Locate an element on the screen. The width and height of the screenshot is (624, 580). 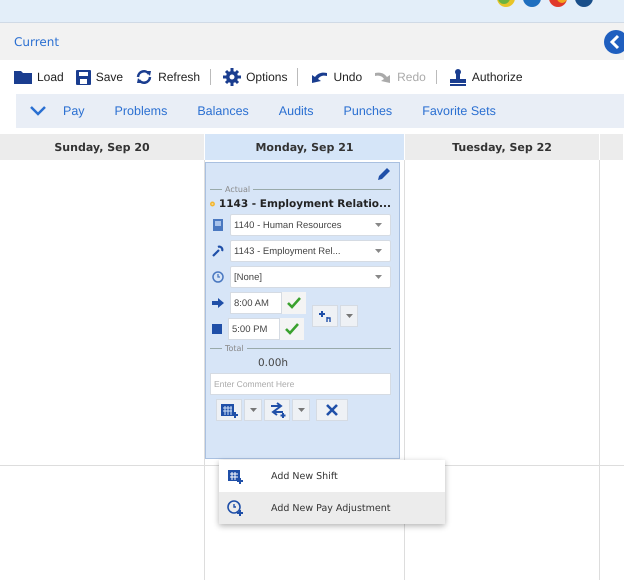
nav-tab: Punches is located at coordinates (368, 111).